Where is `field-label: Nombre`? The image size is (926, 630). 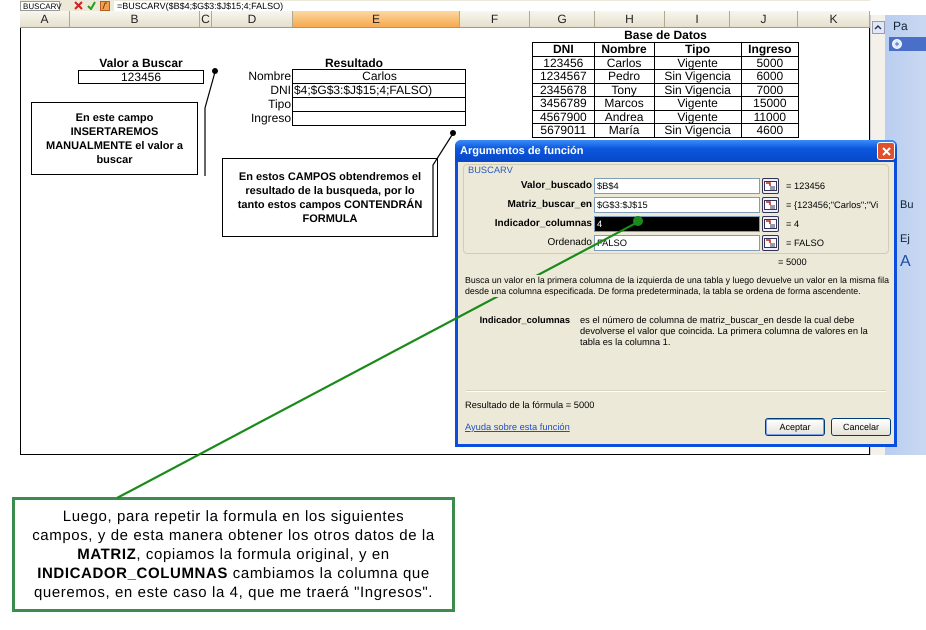
field-label: Nombre is located at coordinates (269, 77).